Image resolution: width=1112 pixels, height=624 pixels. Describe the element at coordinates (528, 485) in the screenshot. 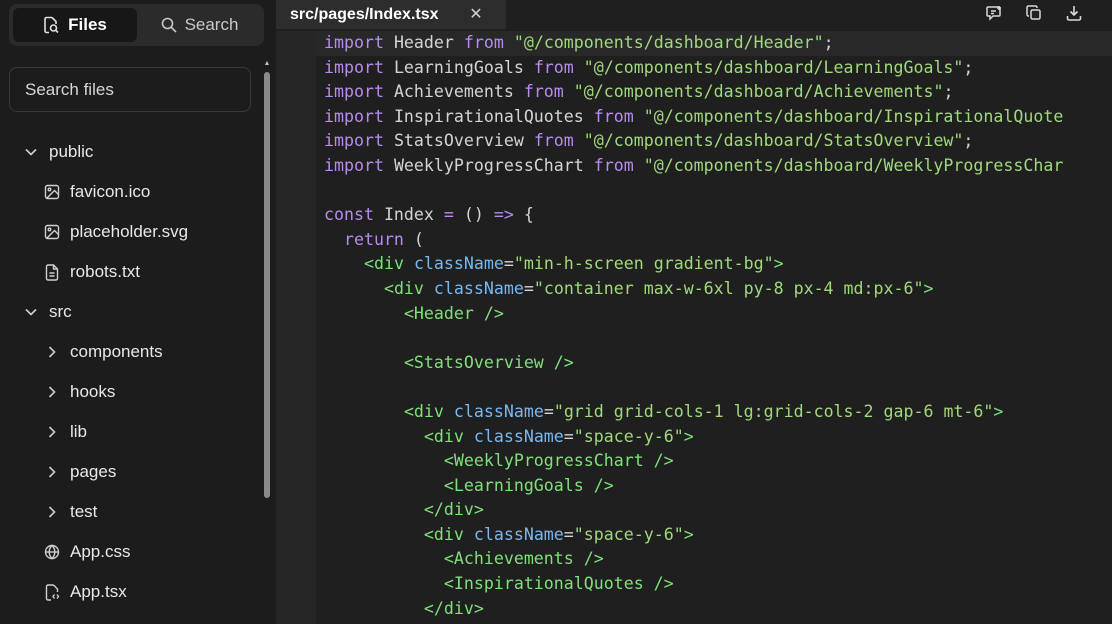

I see `code-token: <LearningGoals />` at that location.